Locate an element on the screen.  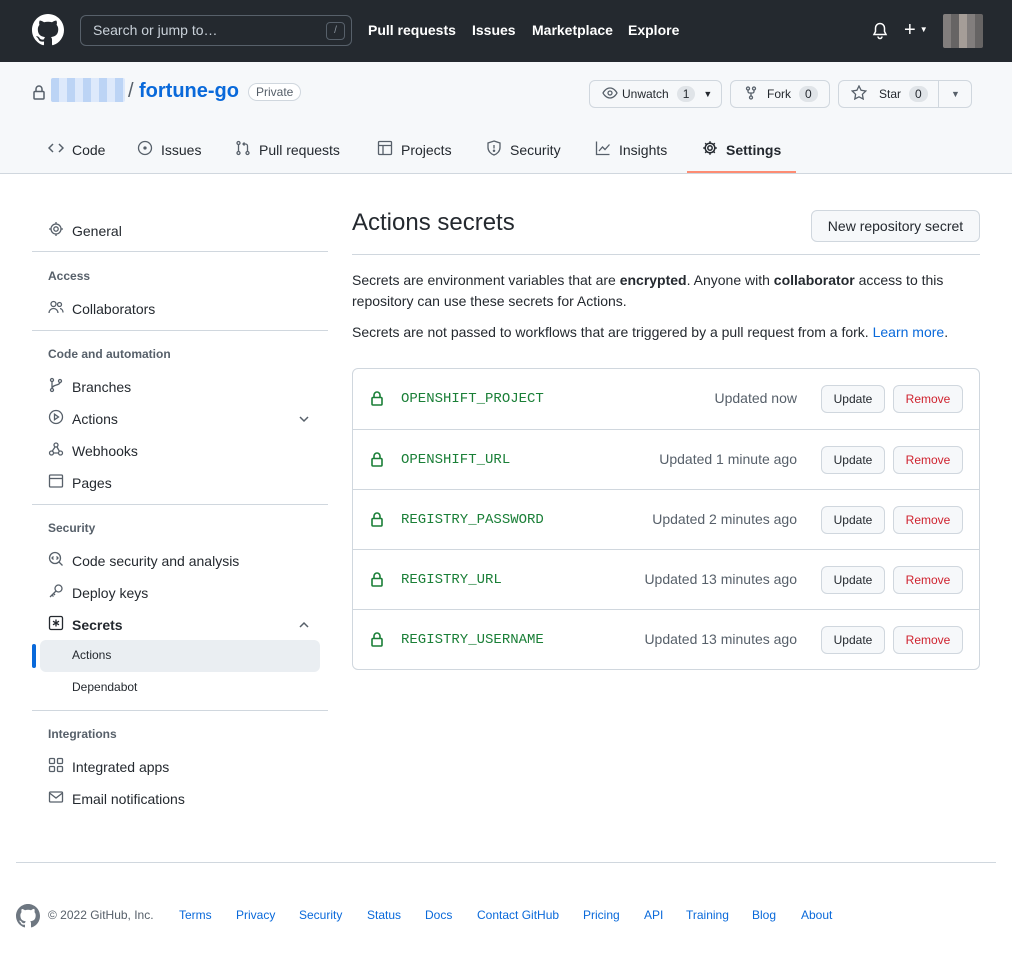
create-new-icon: + ▼ is located at coordinates (916, 30).